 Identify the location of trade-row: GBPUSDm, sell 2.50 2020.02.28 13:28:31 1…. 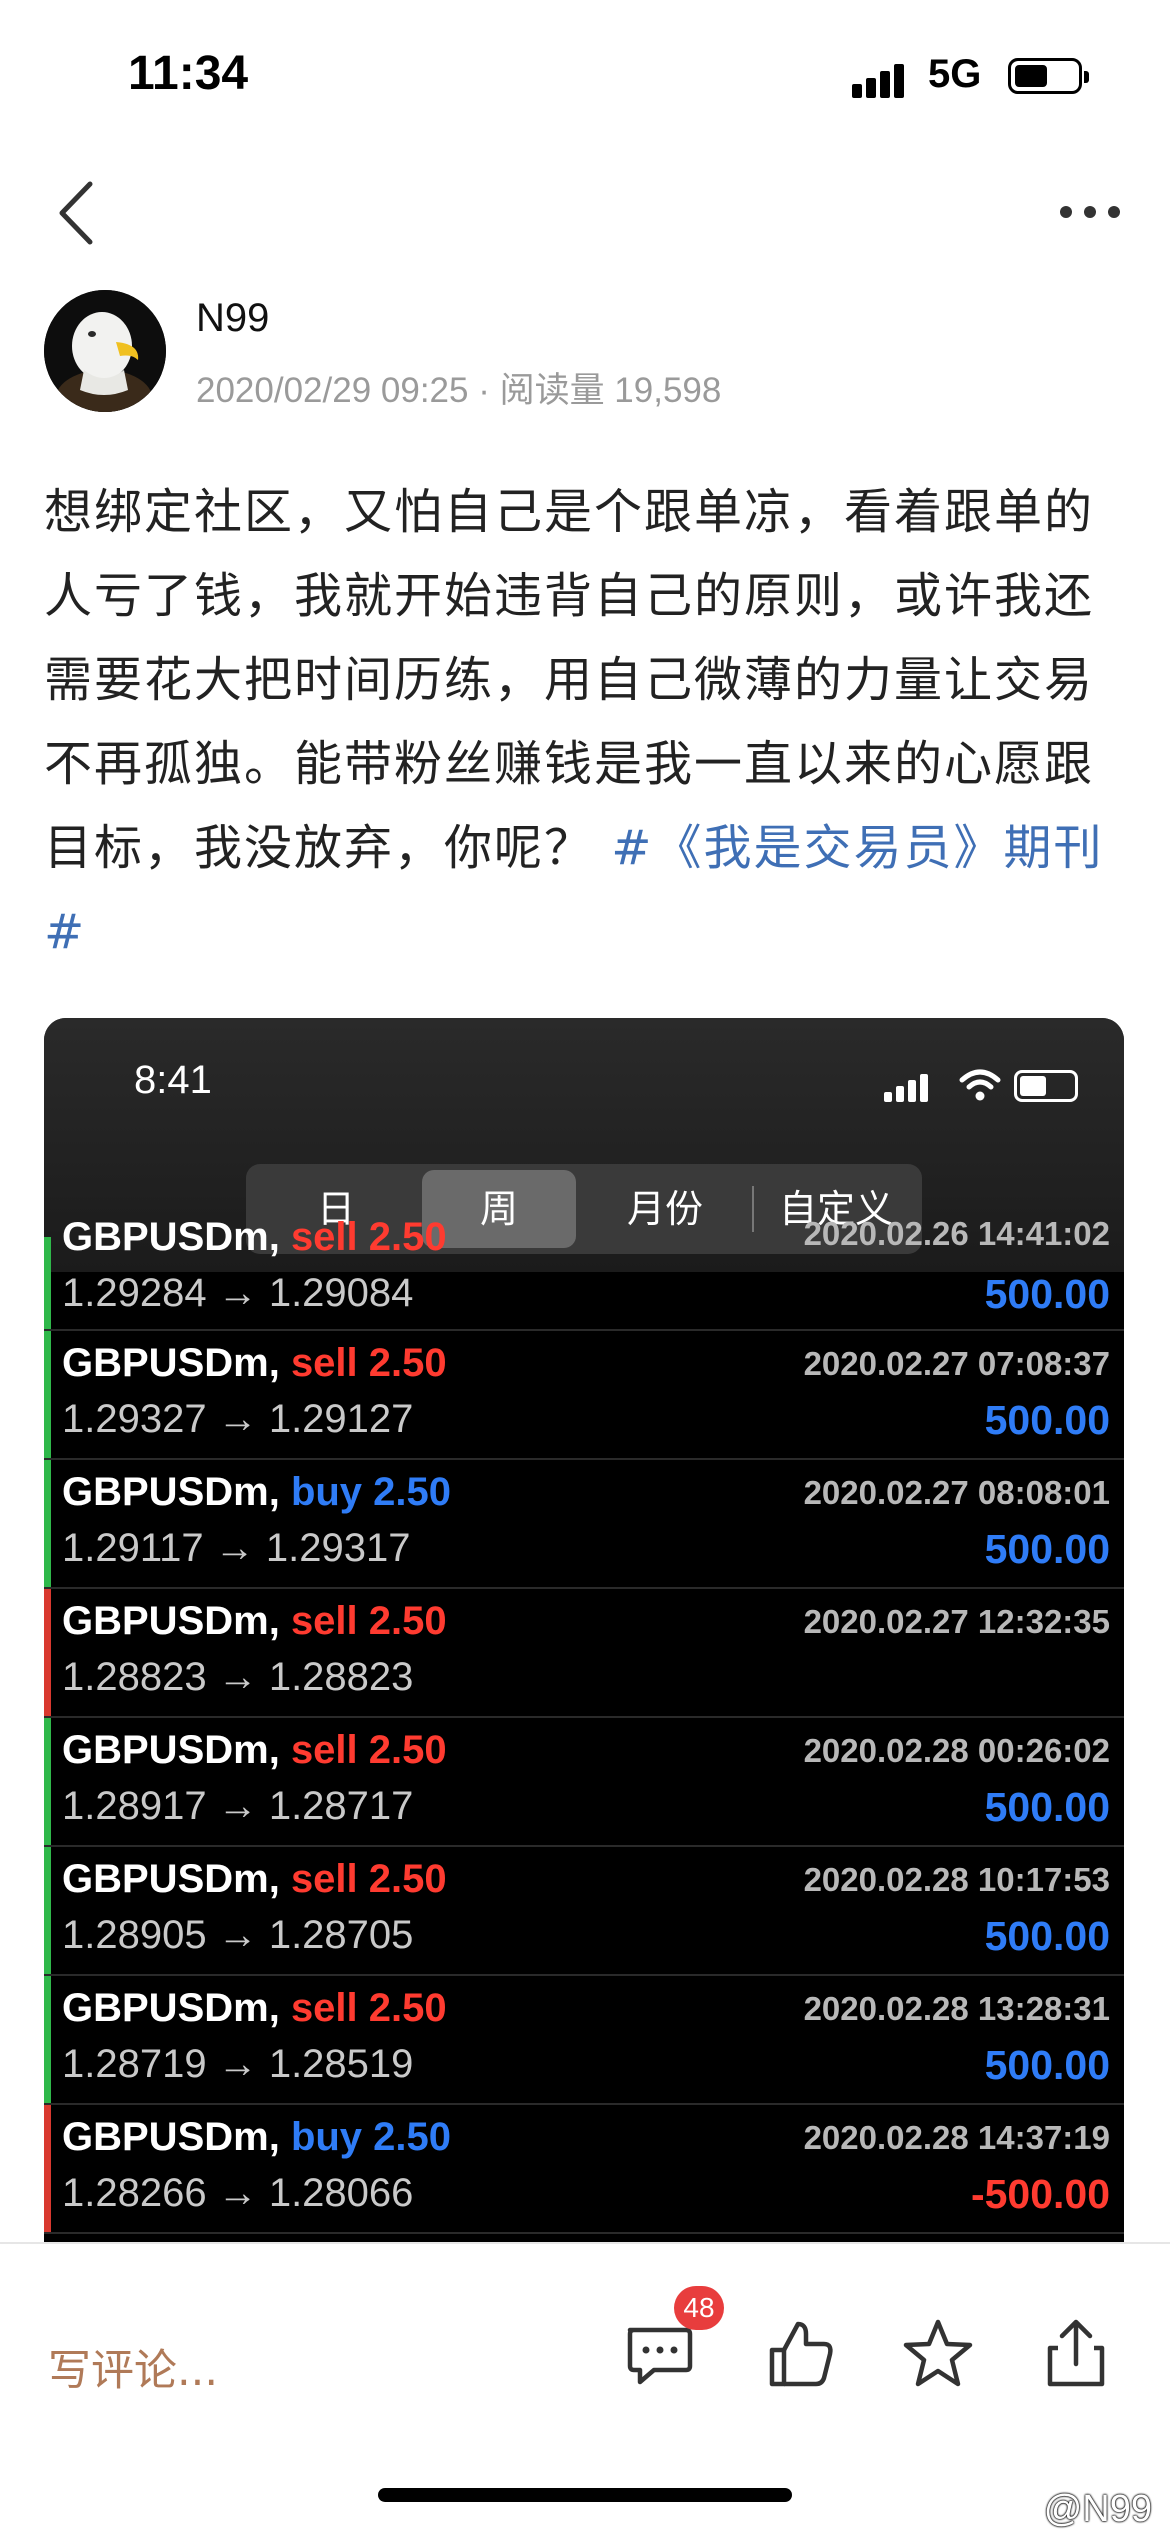
(584, 2040).